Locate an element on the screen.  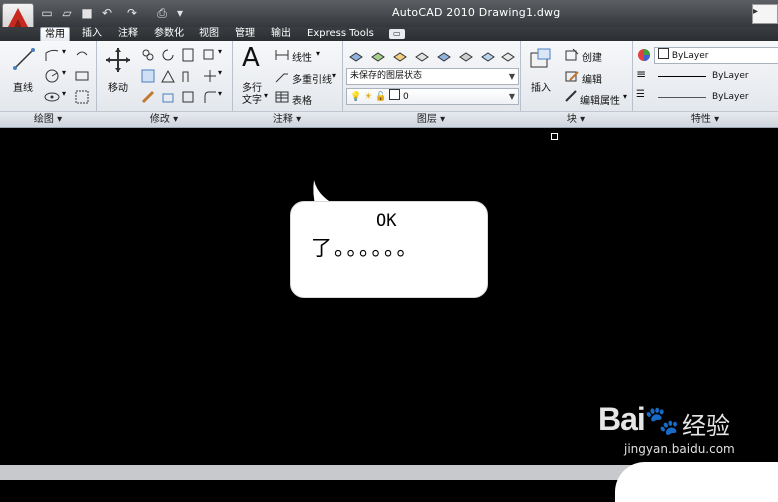
tab-express-tools: Express Tools is located at coordinates (340, 34).